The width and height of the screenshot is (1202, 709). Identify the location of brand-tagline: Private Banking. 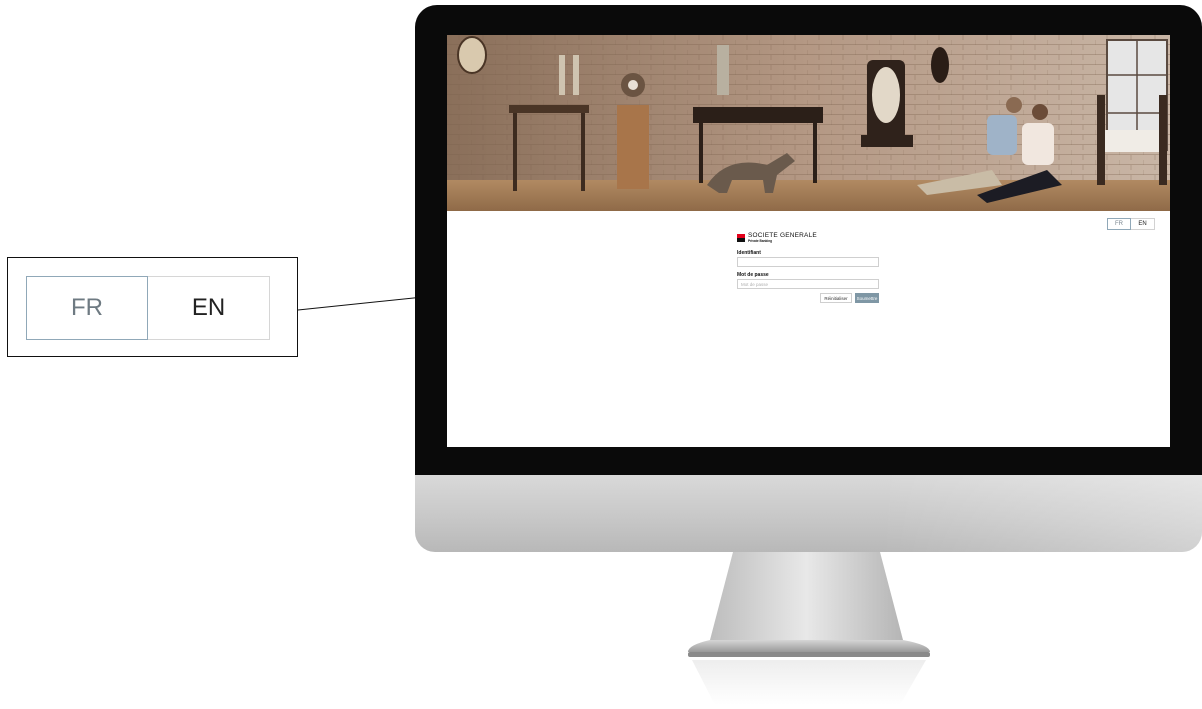
(760, 240).